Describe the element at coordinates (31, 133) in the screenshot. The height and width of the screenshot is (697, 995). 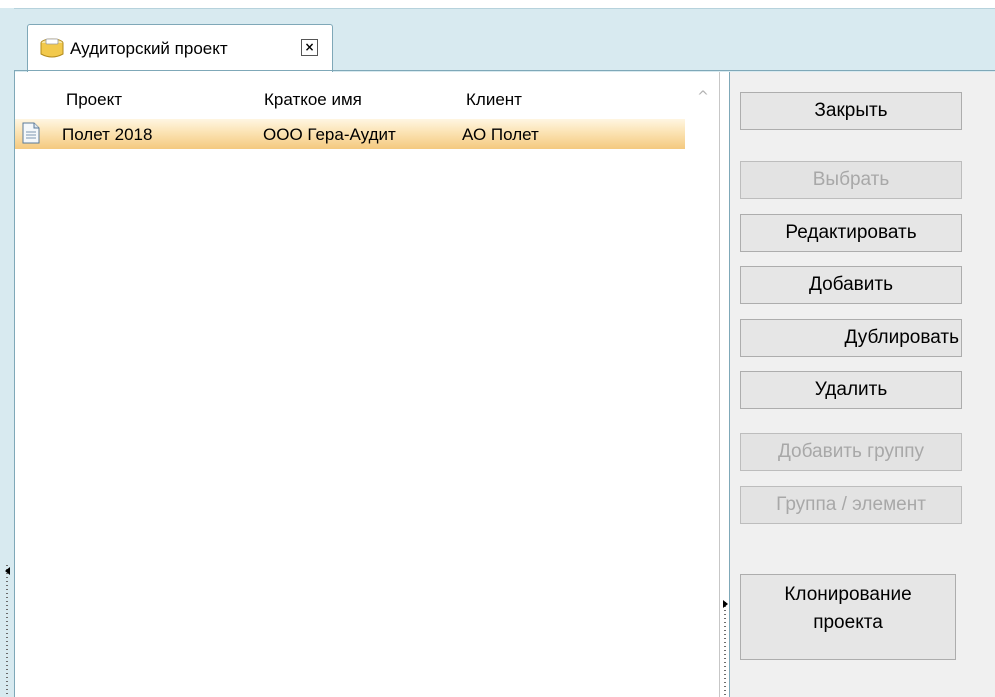
I see `document-icon` at that location.